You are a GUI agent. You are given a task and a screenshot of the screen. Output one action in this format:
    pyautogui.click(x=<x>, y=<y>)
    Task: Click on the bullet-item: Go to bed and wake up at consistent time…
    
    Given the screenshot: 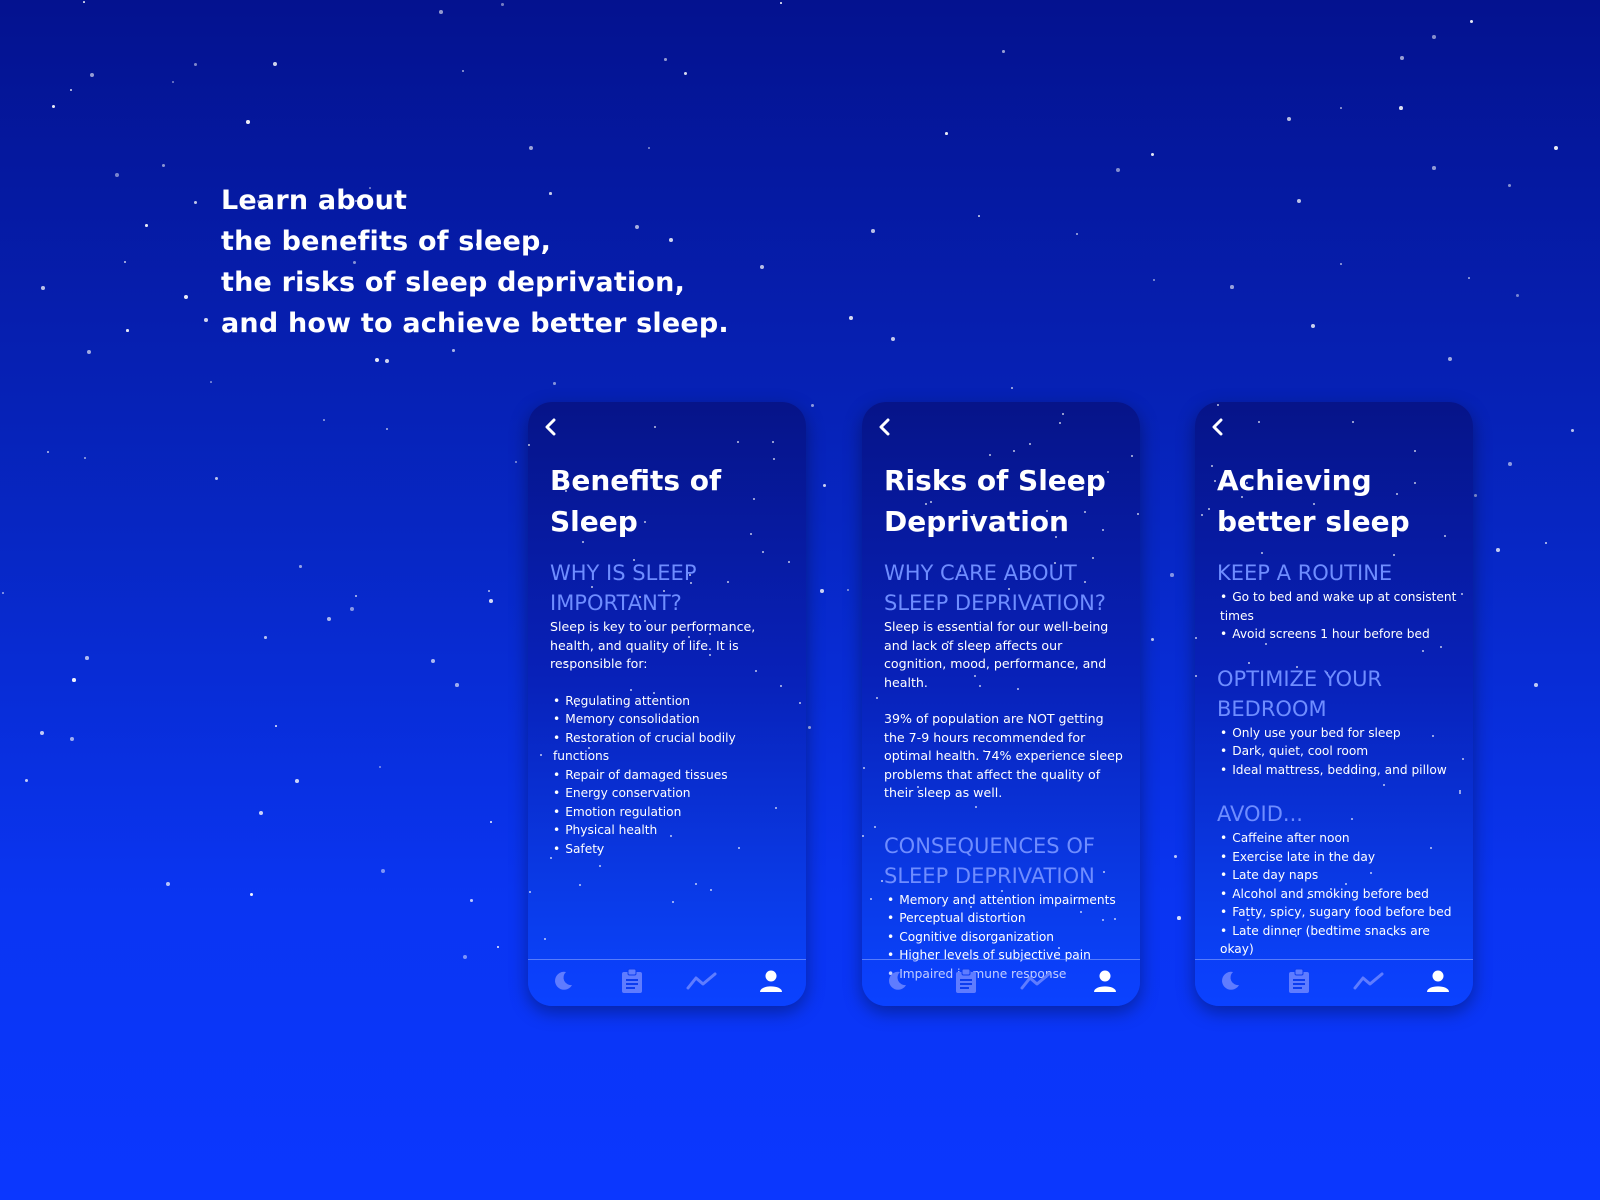 What is the action you would take?
    pyautogui.click(x=1339, y=606)
    